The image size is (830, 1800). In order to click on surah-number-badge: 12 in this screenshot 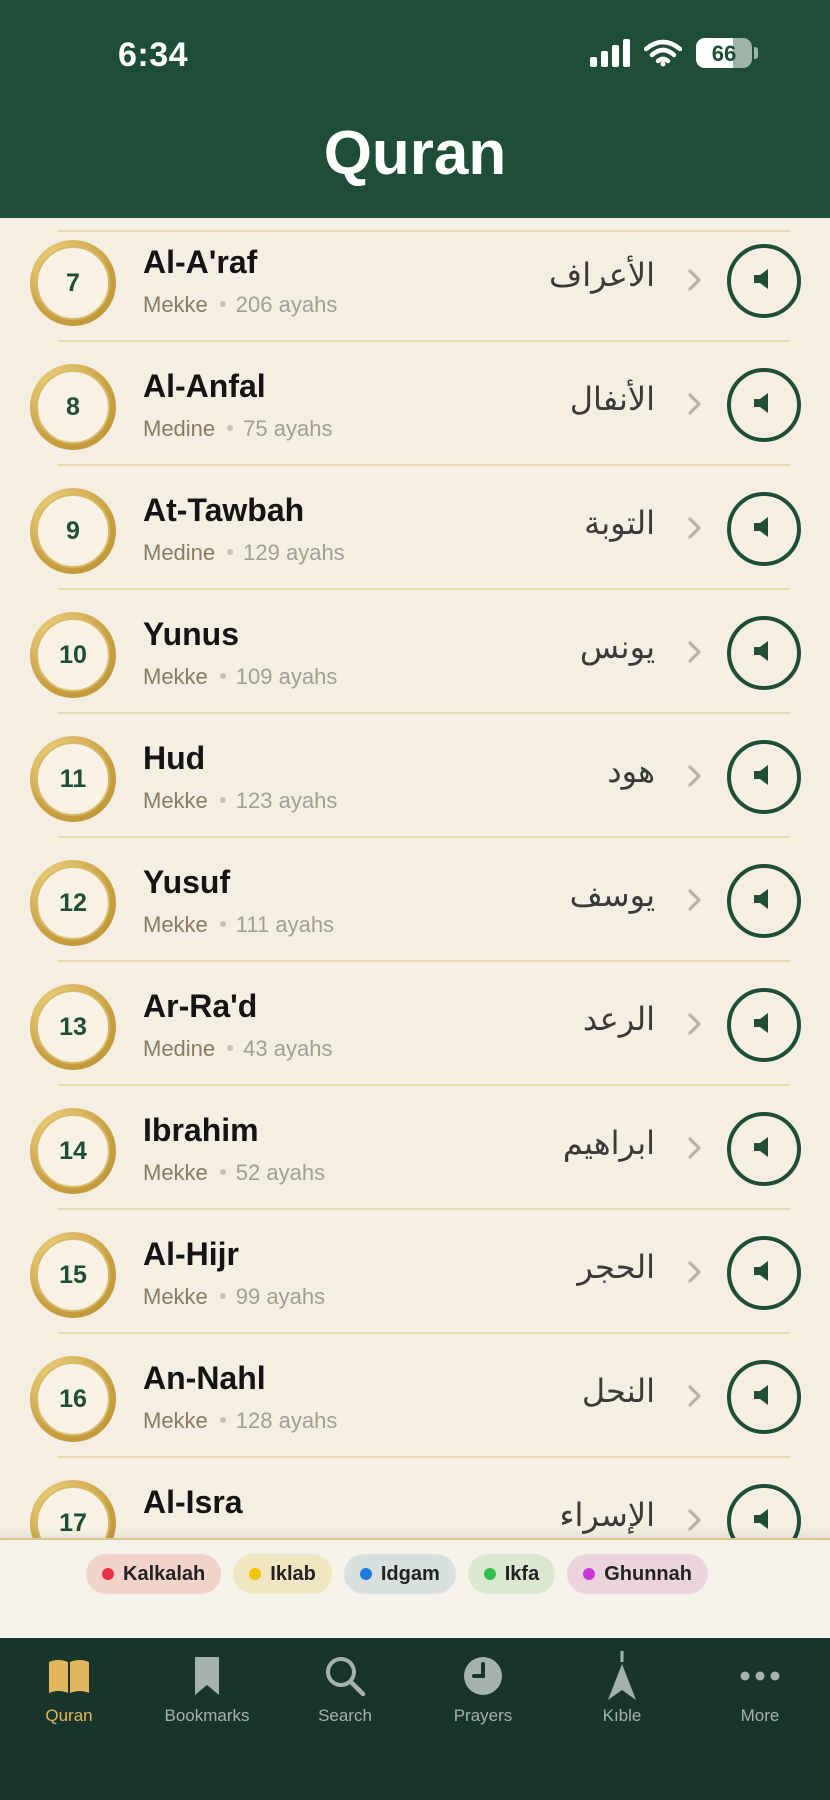, I will do `click(73, 903)`.